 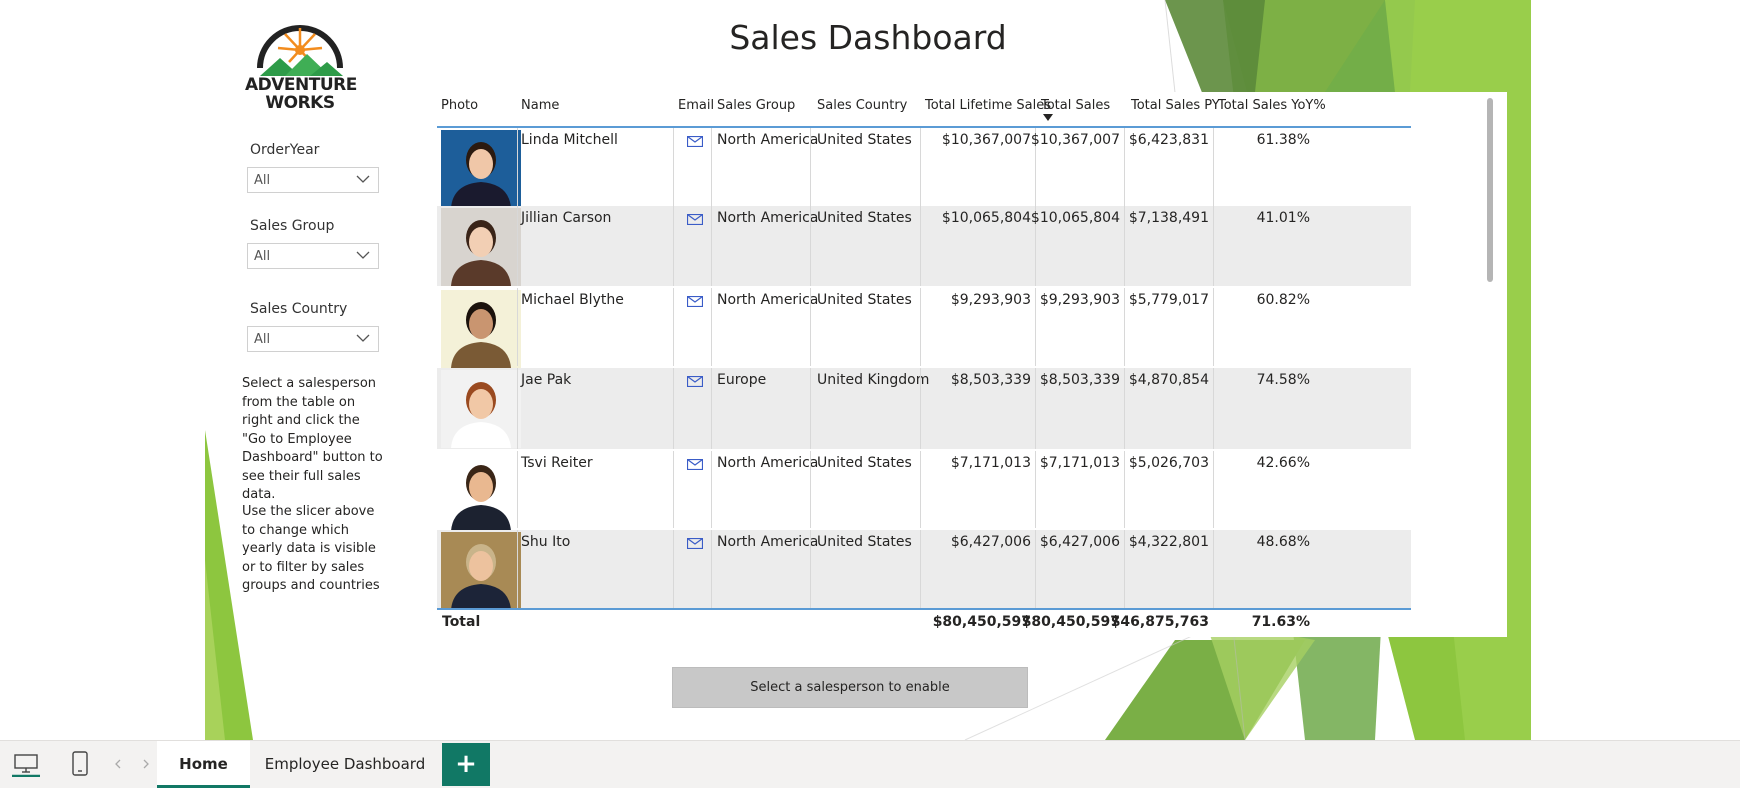 What do you see at coordinates (313, 180) in the screenshot?
I see `slicer-orderyear-dropdown: All` at bounding box center [313, 180].